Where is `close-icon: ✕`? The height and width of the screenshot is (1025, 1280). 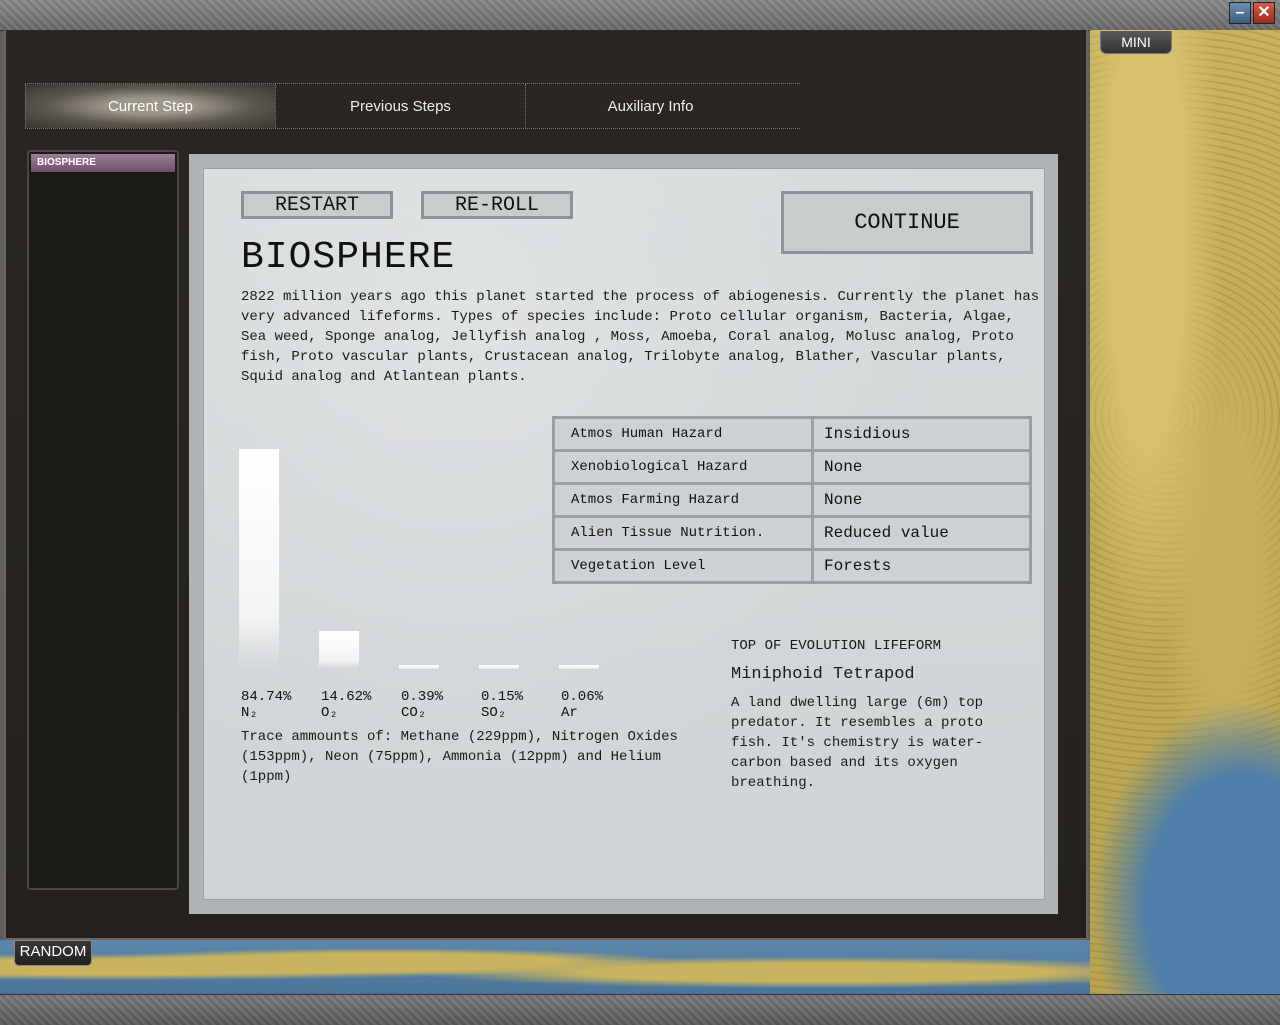 close-icon: ✕ is located at coordinates (1264, 13).